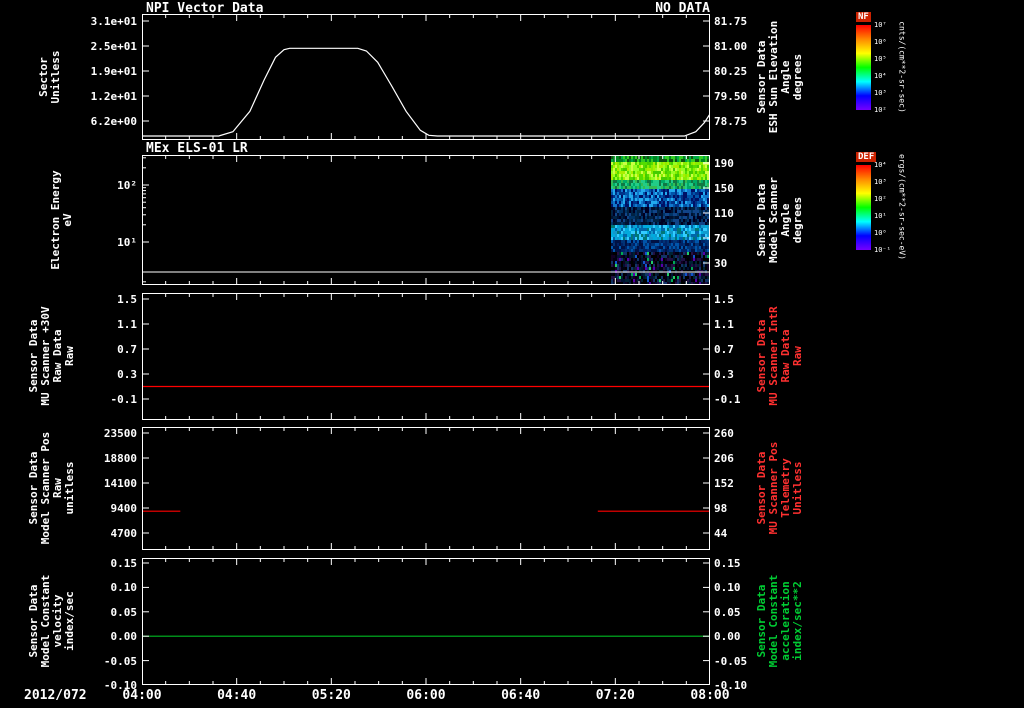 This screenshot has width=1024, height=708. Describe the element at coordinates (724, 163) in the screenshot. I see `y-tick-label-right: 190` at that location.